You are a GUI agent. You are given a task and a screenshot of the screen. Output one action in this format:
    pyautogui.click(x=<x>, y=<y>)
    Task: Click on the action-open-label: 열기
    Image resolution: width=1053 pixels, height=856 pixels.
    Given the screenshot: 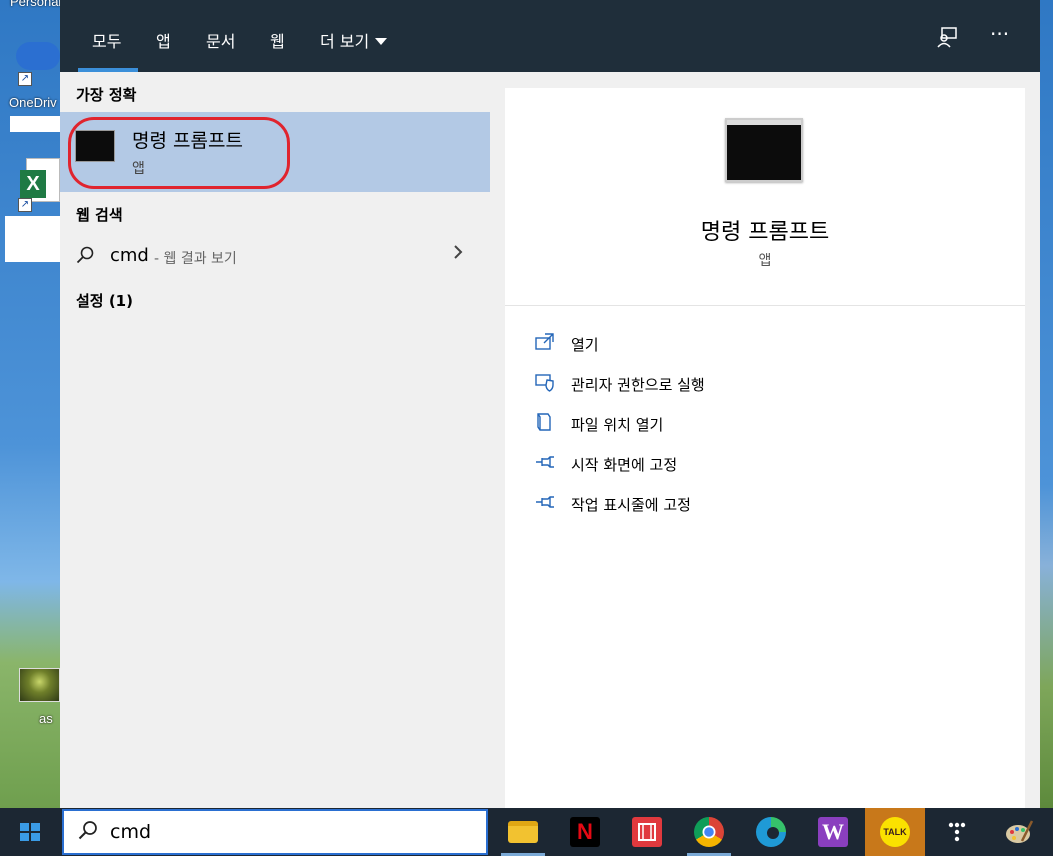 What is the action you would take?
    pyautogui.click(x=585, y=345)
    